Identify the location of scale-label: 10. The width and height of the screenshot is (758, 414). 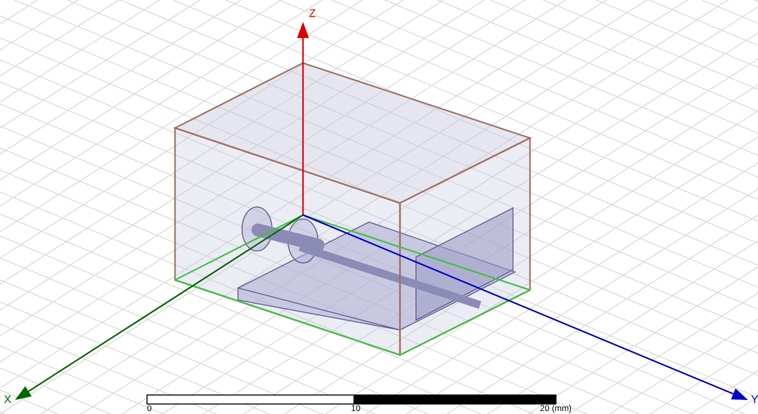
(355, 408).